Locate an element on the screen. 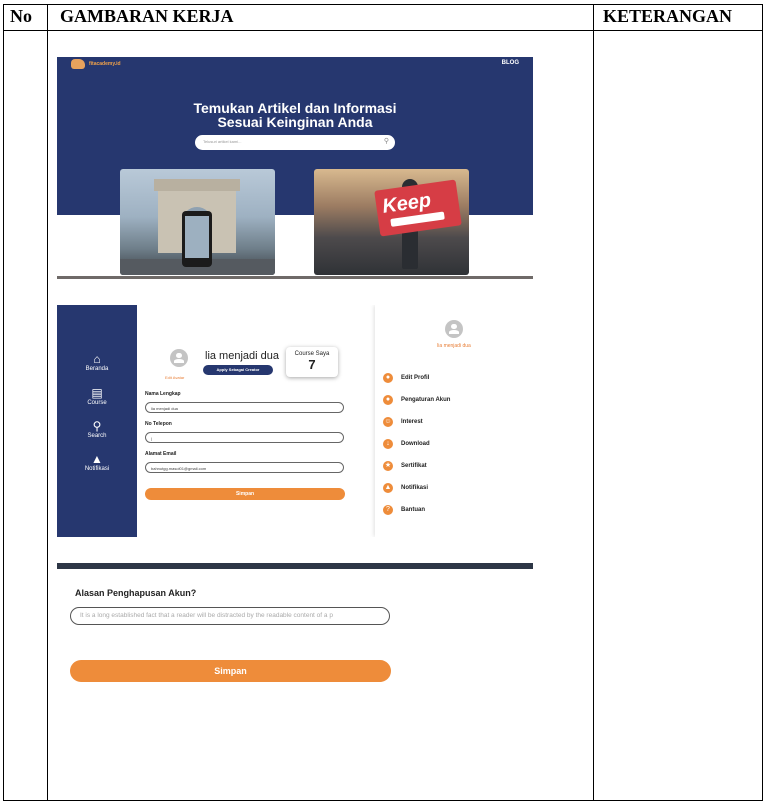 The image size is (768, 801). phone-photo-image is located at coordinates (197, 239).